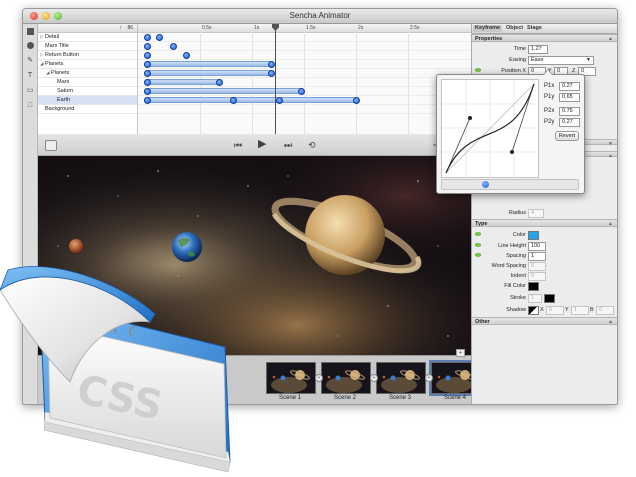 The height and width of the screenshot is (477, 636). I want to click on radius-field: 4, so click(536, 213).